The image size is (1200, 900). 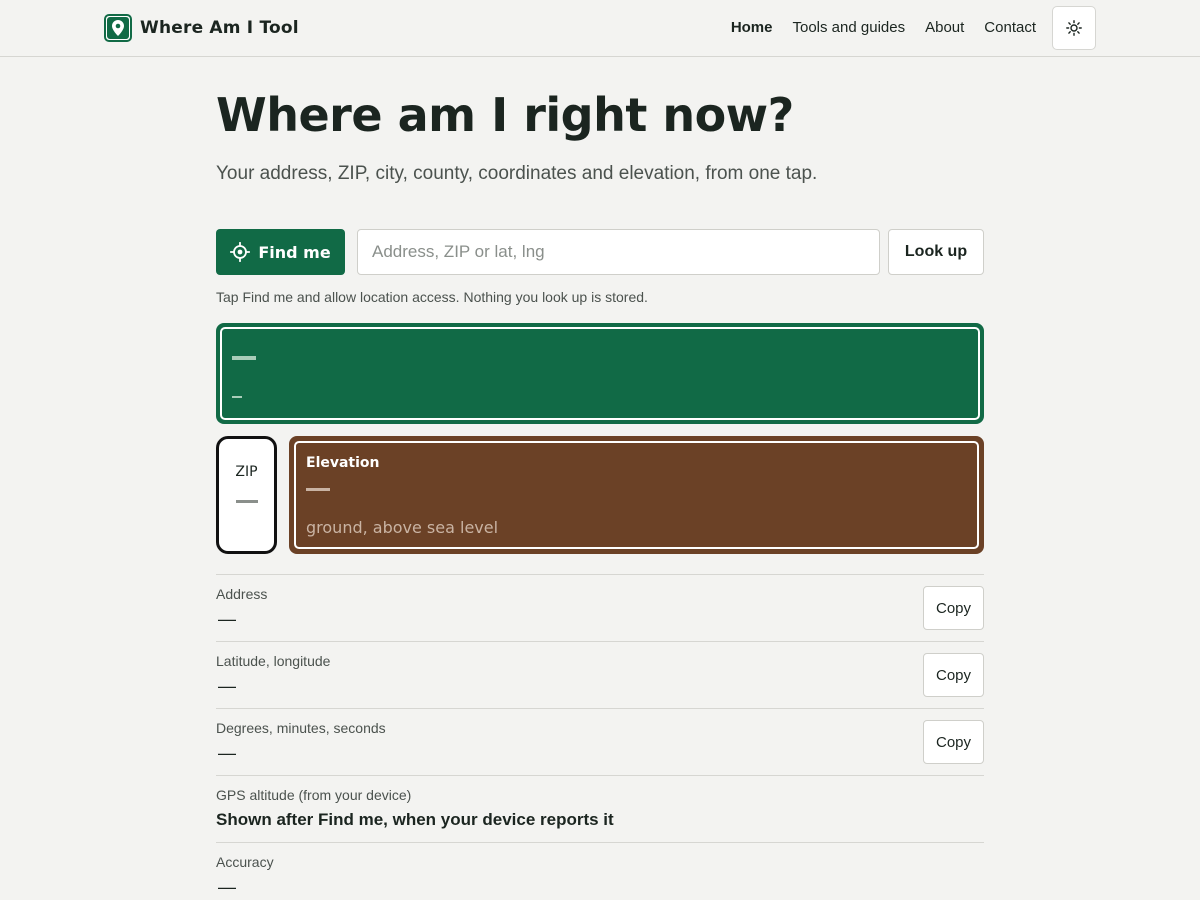 I want to click on look-up-button: Look up, so click(x=936, y=252).